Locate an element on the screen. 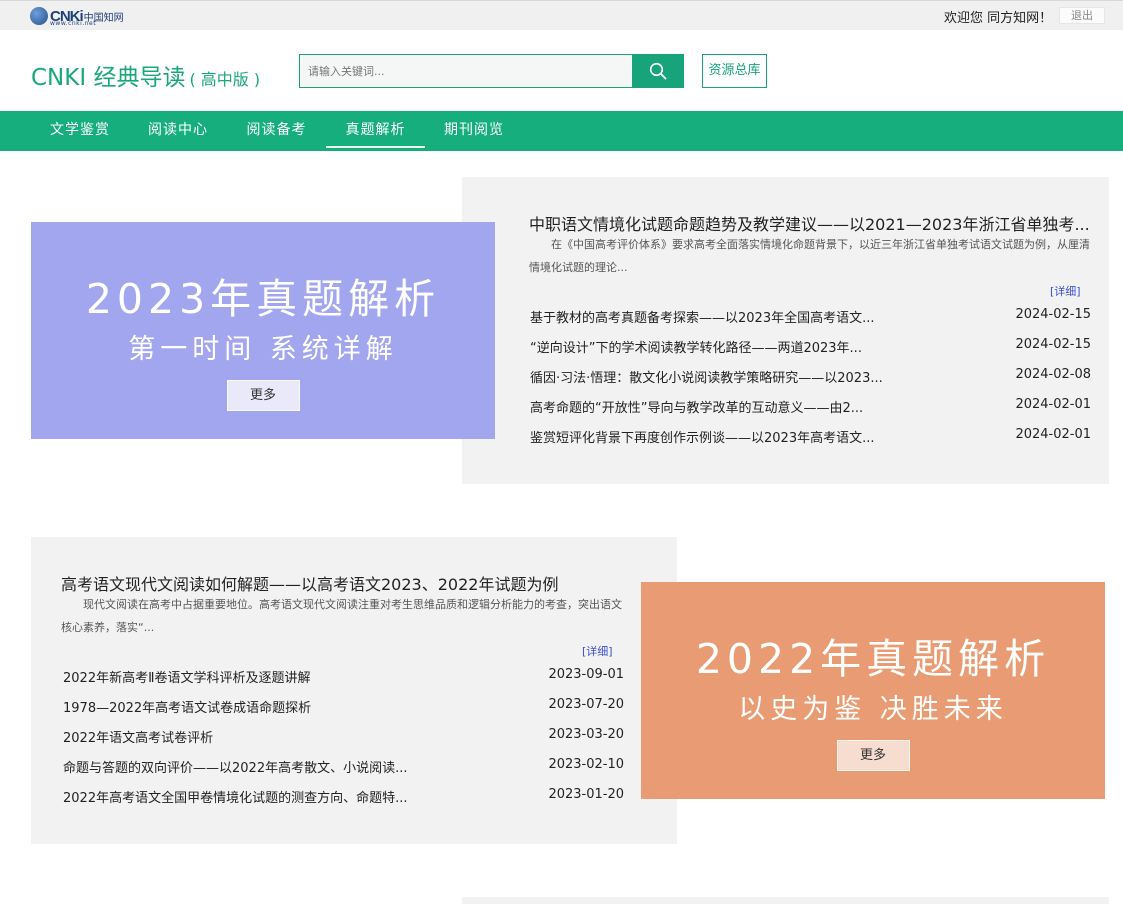  search-icon is located at coordinates (658, 71).